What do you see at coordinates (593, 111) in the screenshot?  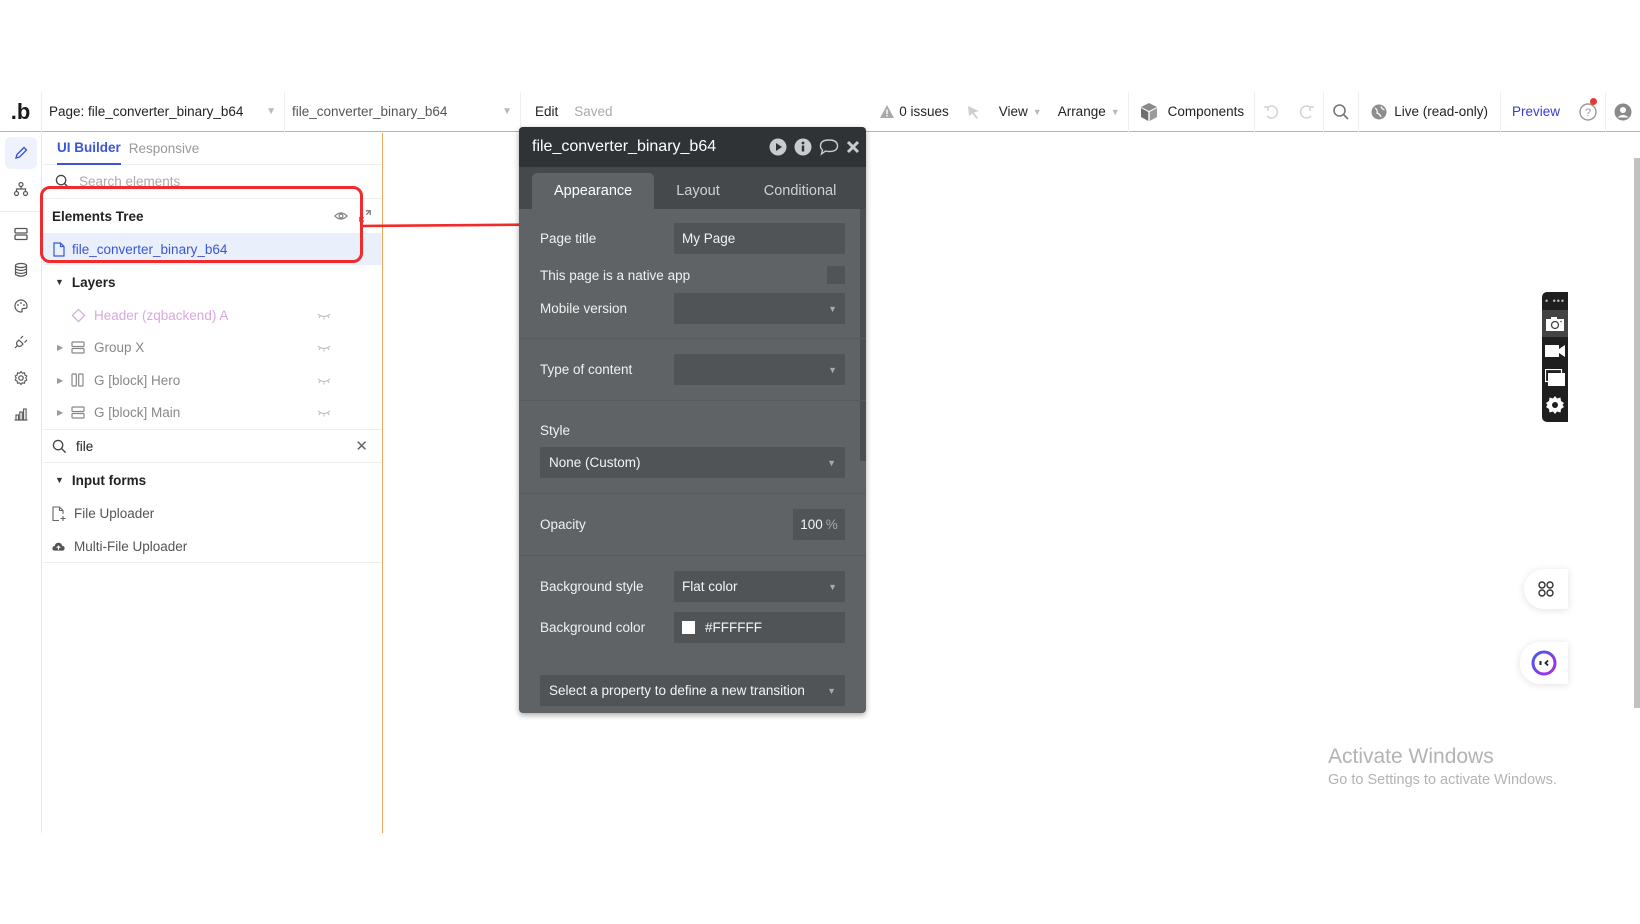 I see `save-status: Saved` at bounding box center [593, 111].